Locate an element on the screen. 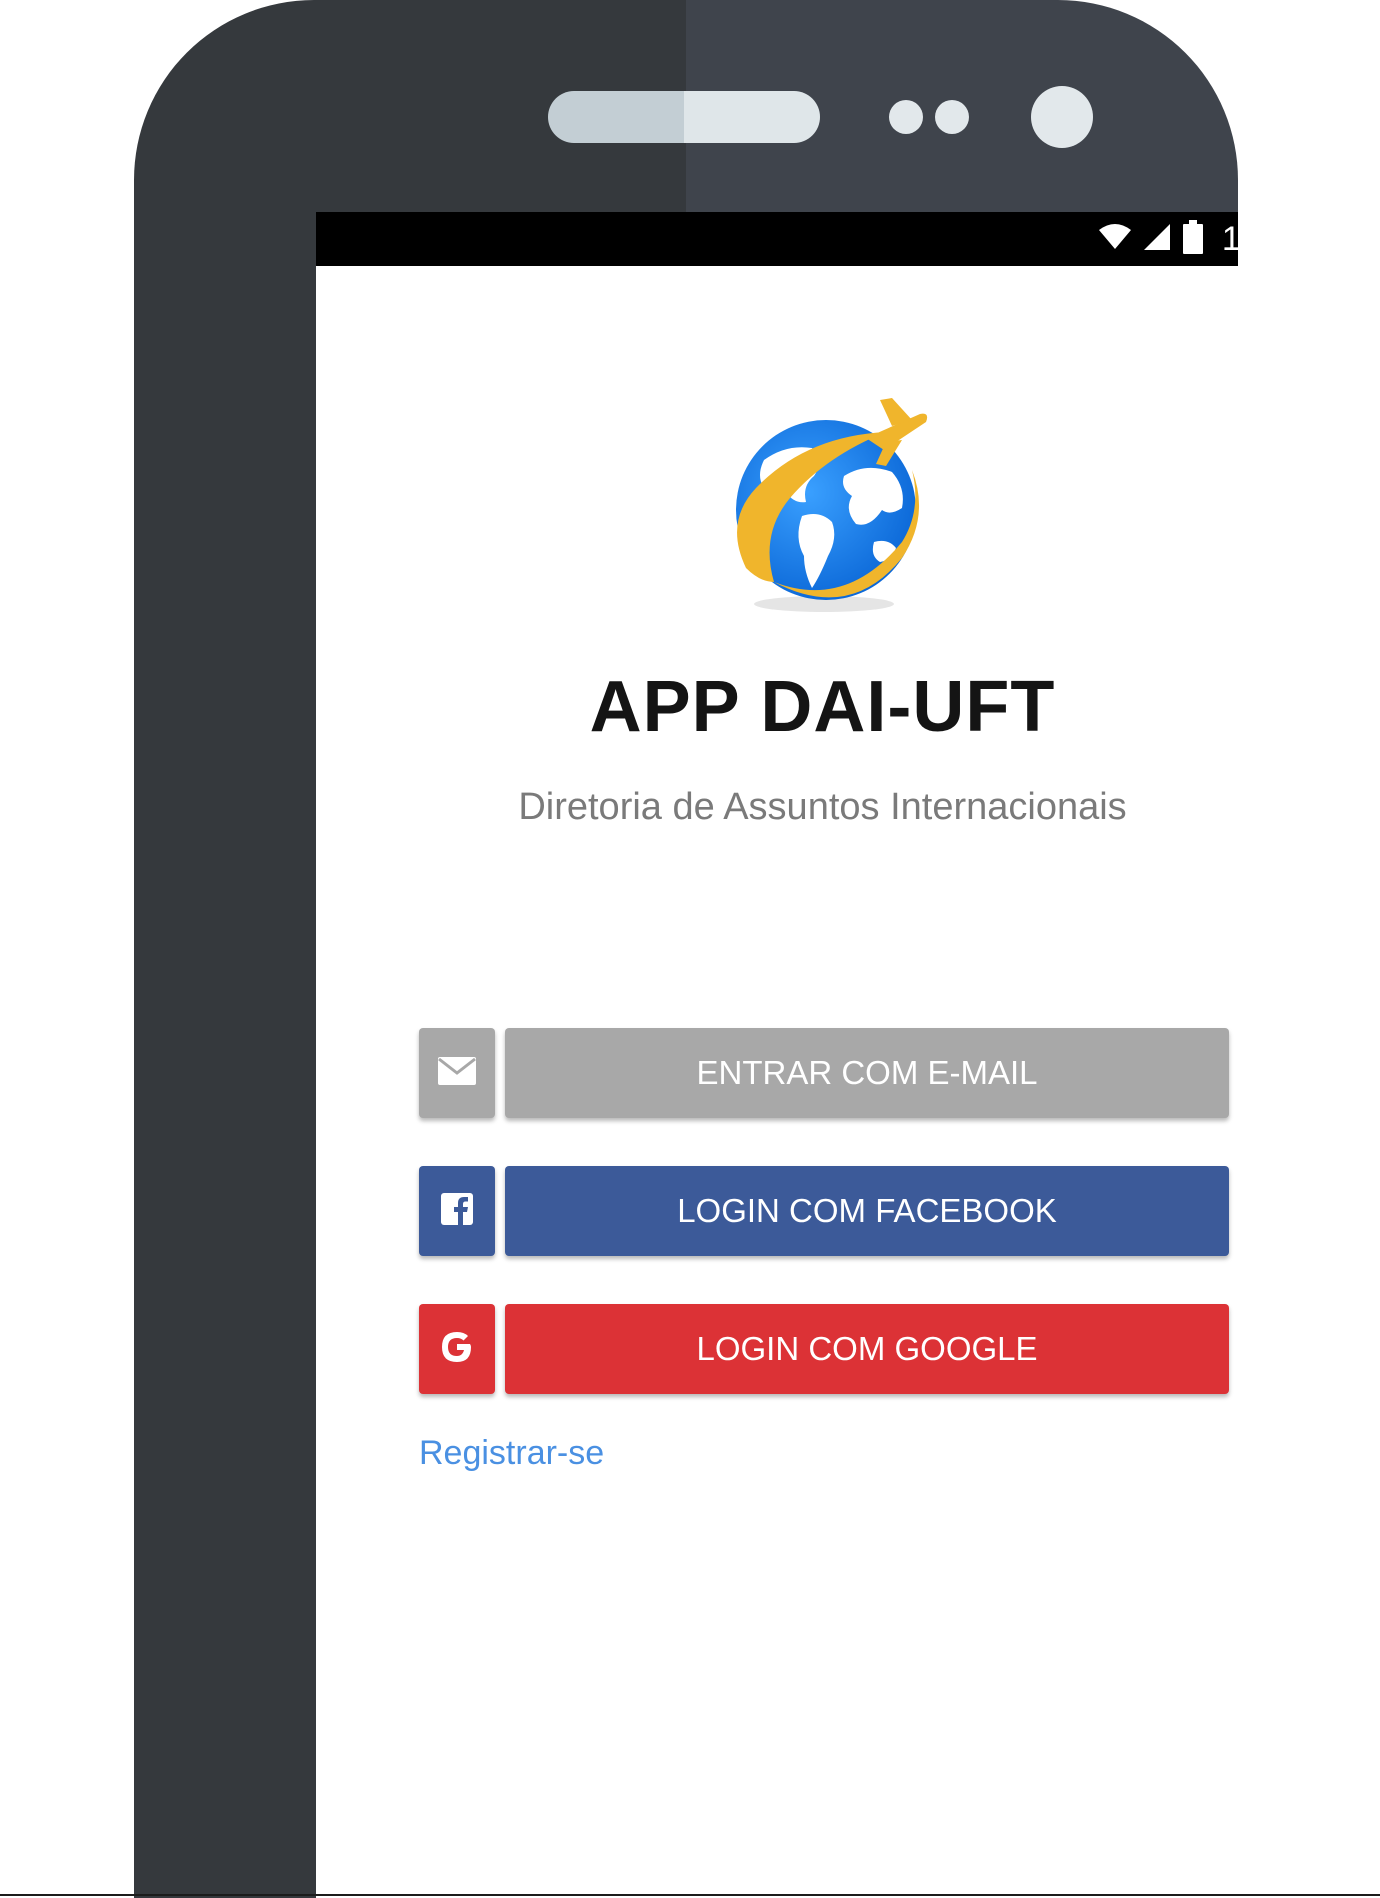 This screenshot has height=1898, width=1380. front-camera is located at coordinates (1062, 117).